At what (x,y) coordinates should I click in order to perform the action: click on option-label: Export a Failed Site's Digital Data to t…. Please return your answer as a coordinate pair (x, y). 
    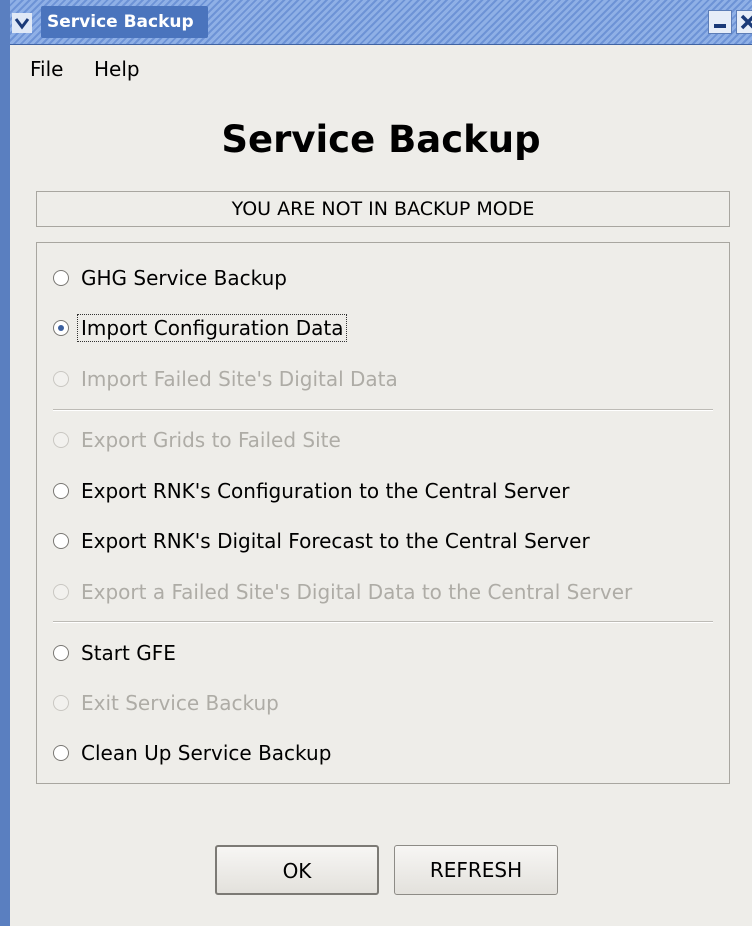
    Looking at the image, I should click on (357, 592).